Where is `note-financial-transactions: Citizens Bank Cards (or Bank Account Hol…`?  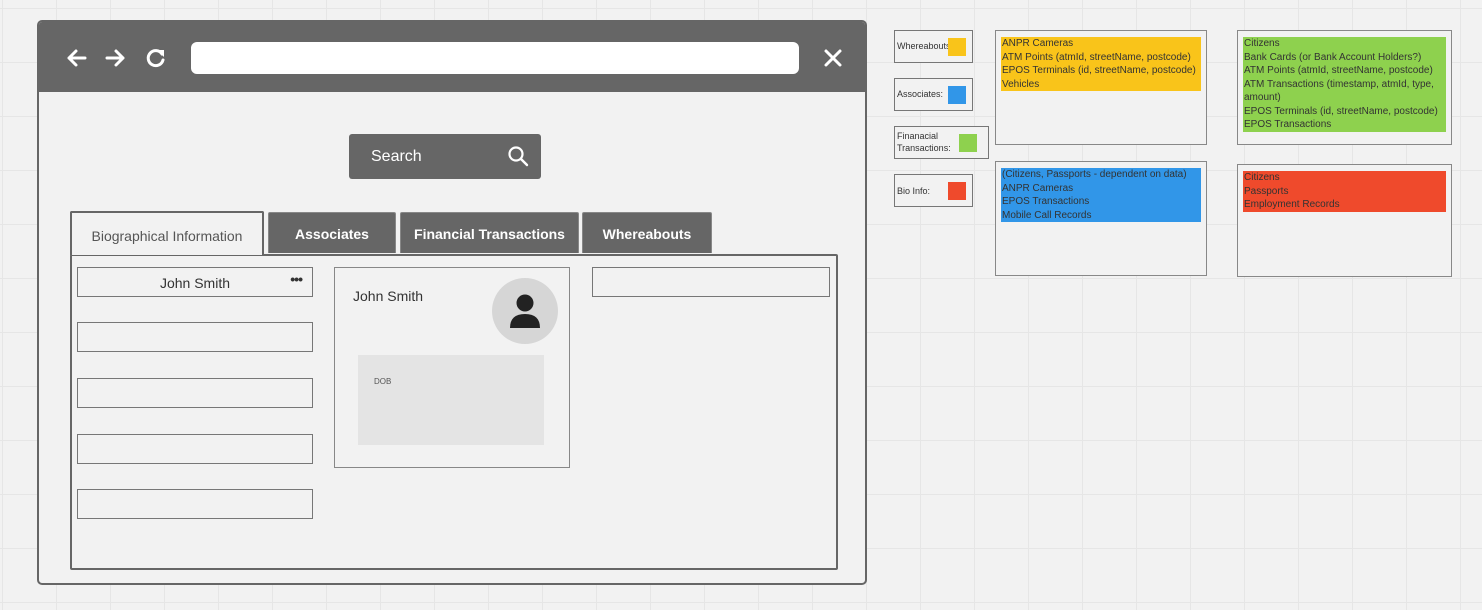 note-financial-transactions: Citizens Bank Cards (or Bank Account Hol… is located at coordinates (1344, 87).